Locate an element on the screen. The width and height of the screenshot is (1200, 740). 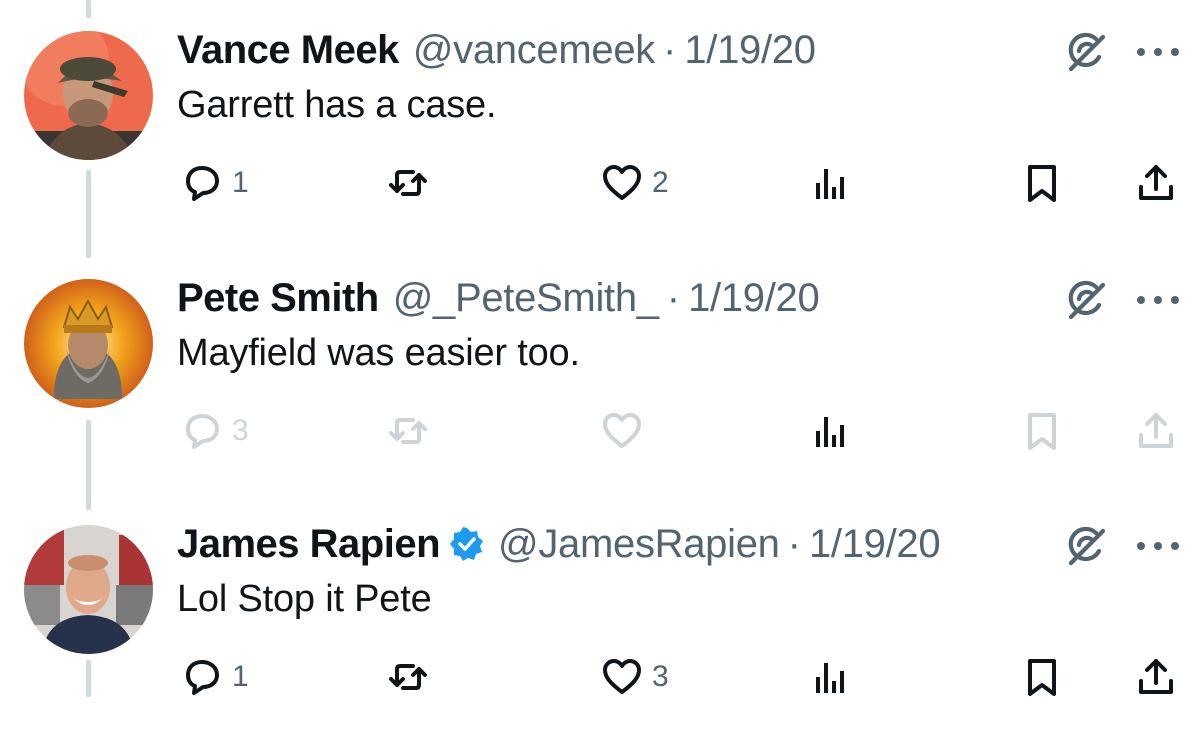
tweet-header: James Rapien @JamesRapien · 1/19/20 is located at coordinates (559, 544).